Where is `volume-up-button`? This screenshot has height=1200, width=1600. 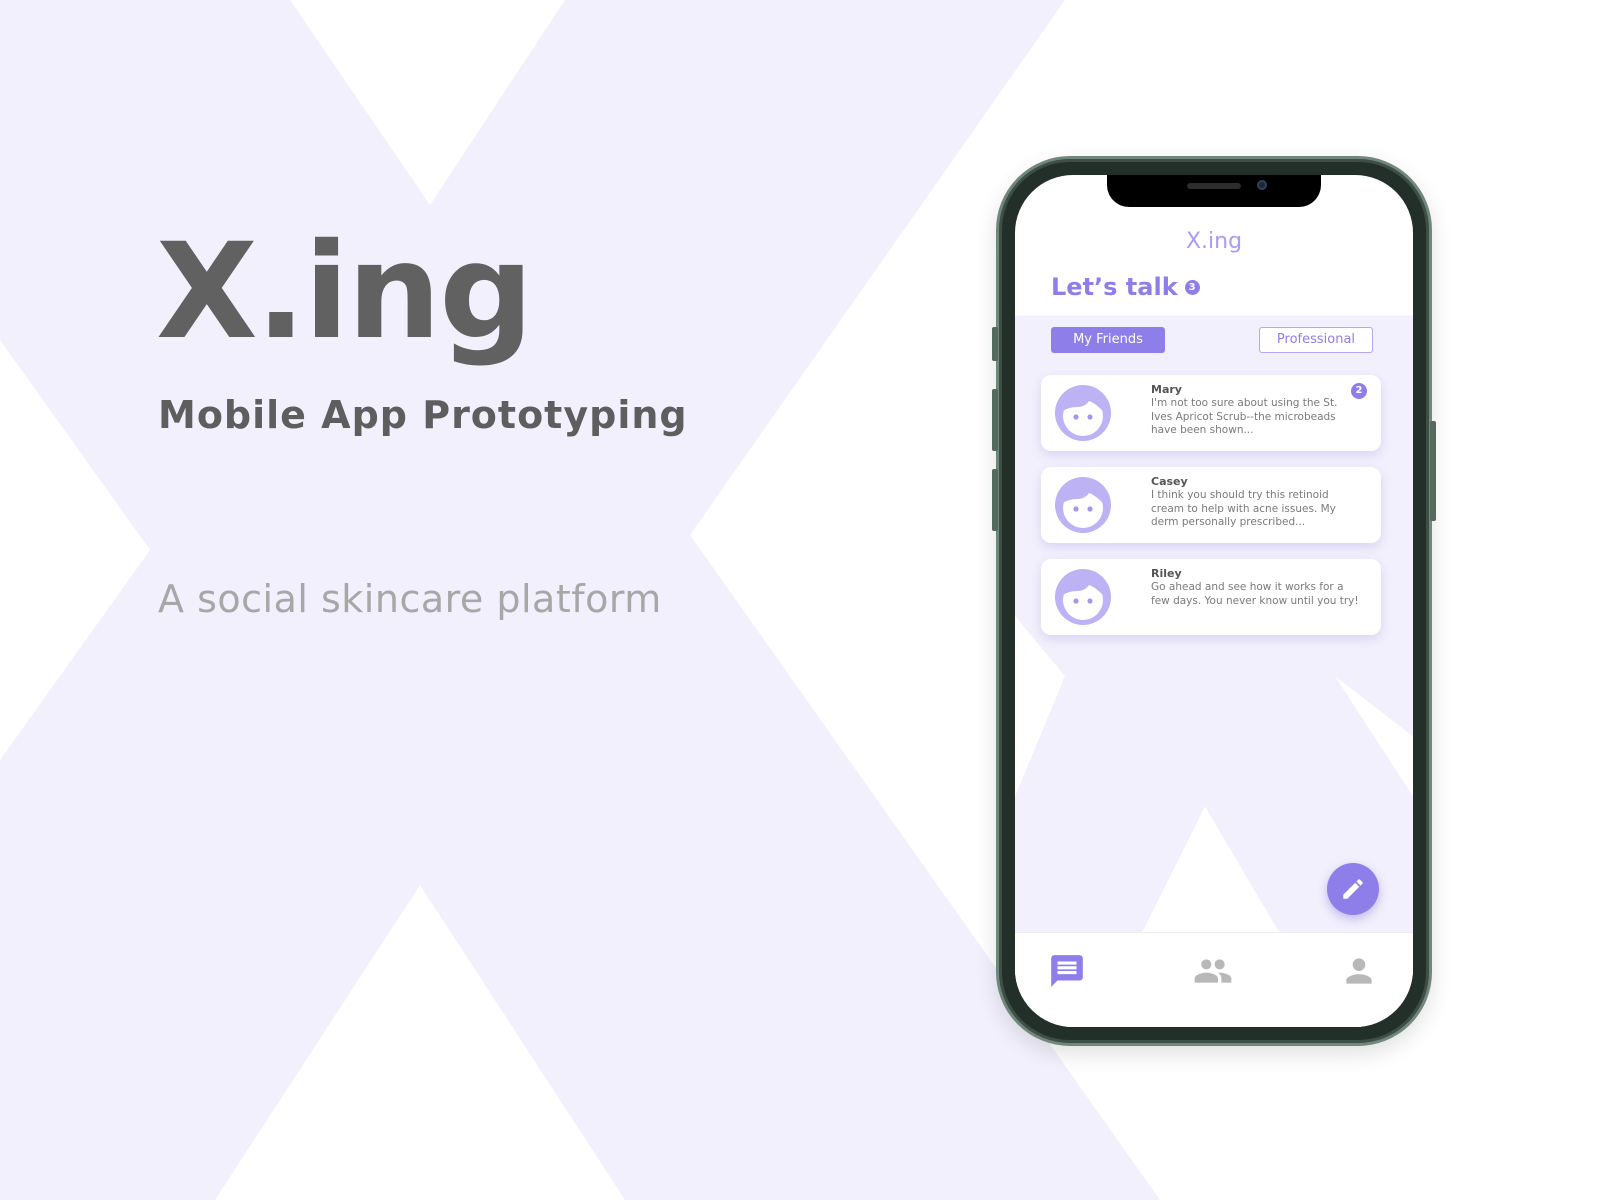
volume-up-button is located at coordinates (995, 420).